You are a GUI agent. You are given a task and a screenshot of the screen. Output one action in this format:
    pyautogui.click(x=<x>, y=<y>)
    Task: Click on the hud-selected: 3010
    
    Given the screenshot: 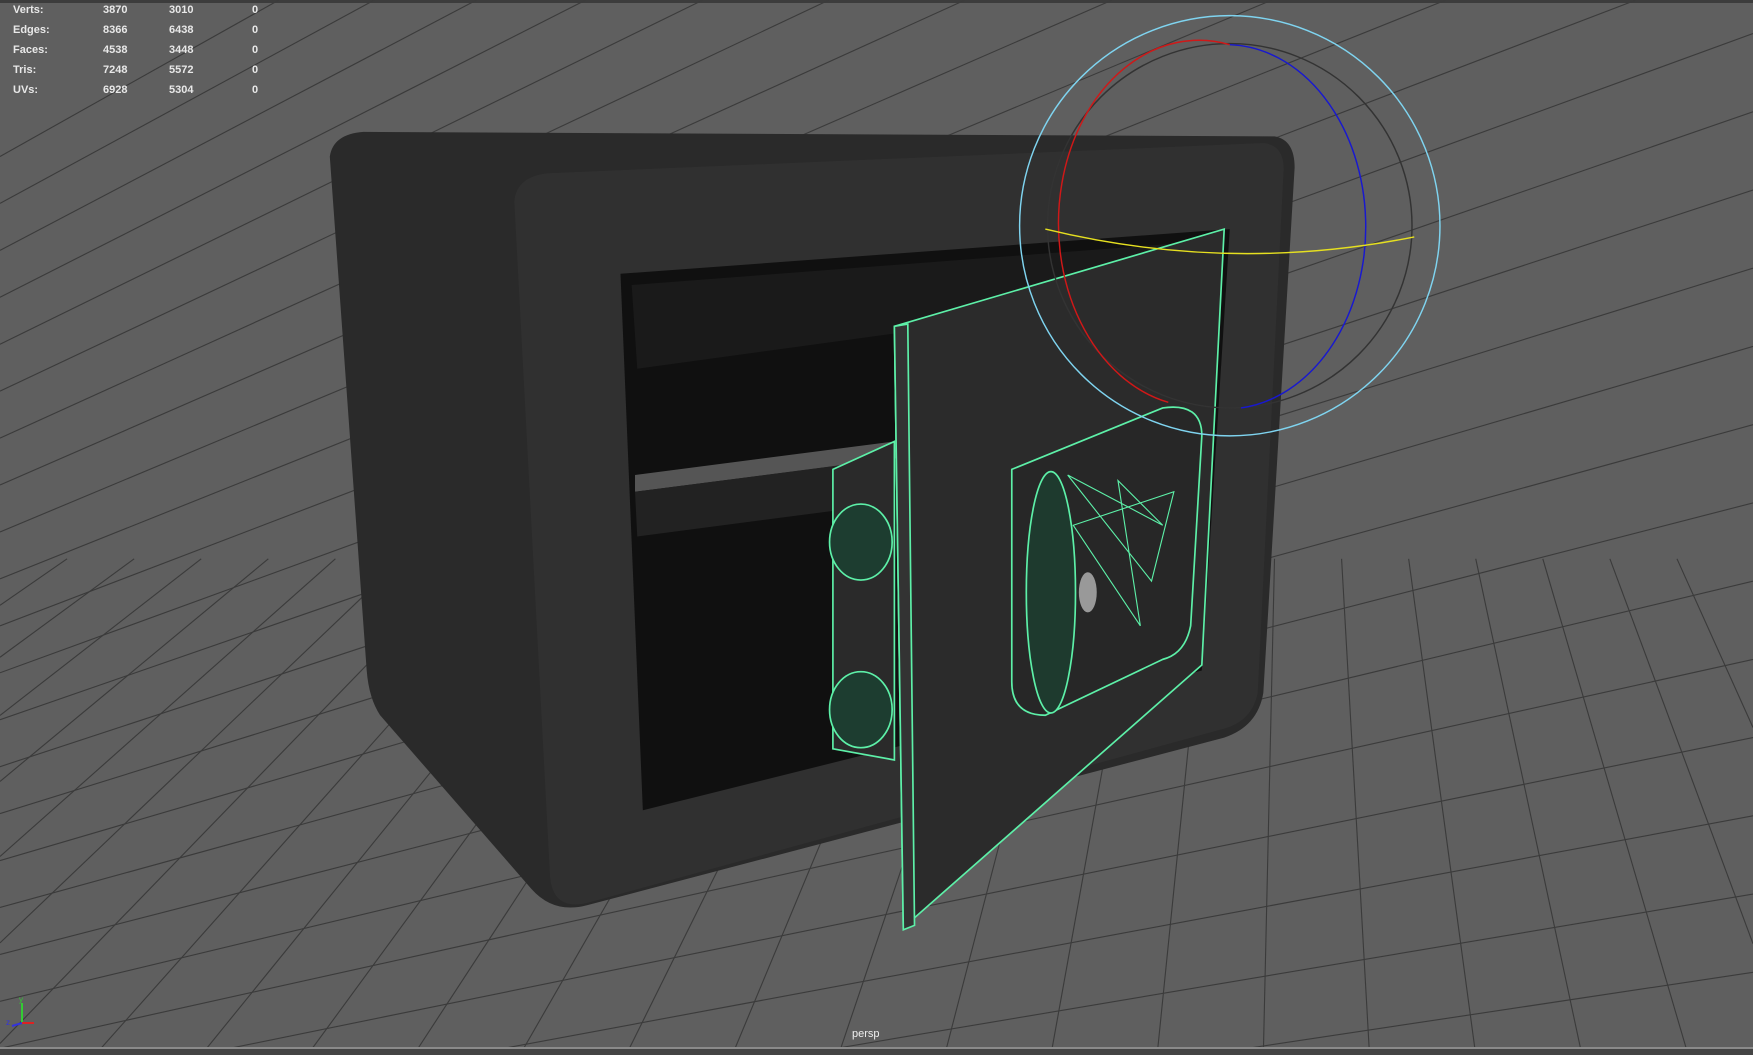 What is the action you would take?
    pyautogui.click(x=181, y=10)
    